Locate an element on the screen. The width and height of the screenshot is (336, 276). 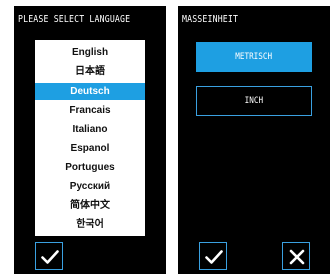
language-item-japanese: 日本語 is located at coordinates (90, 71).